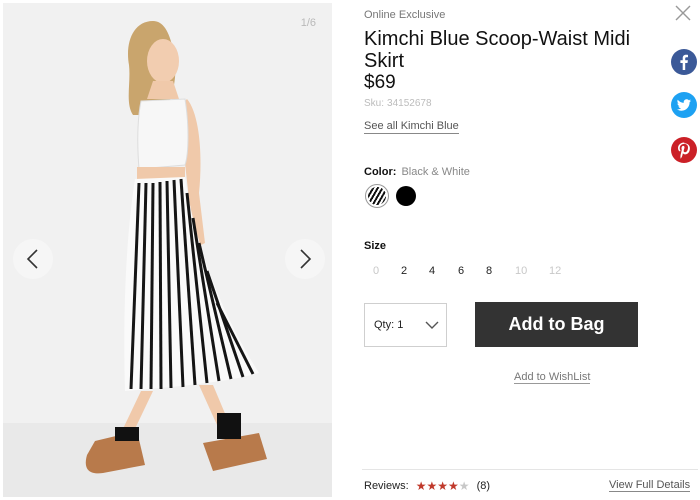  Describe the element at coordinates (432, 325) in the screenshot. I see `chevron-down-icon` at that location.